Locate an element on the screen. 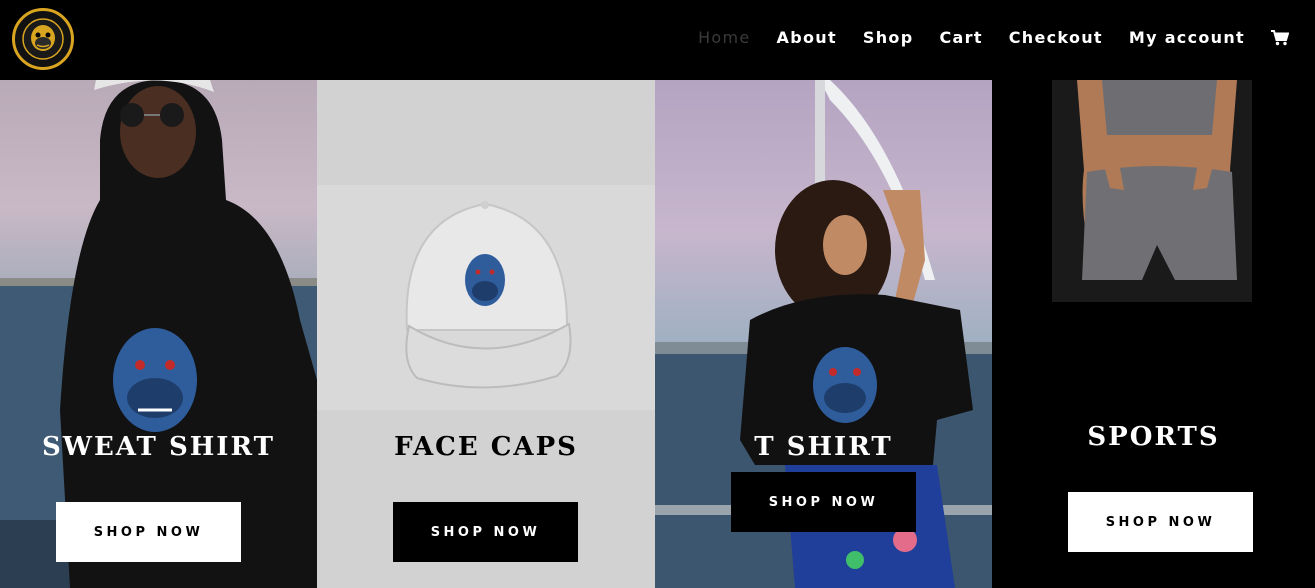  category-title: T SHIRT is located at coordinates (823, 447).